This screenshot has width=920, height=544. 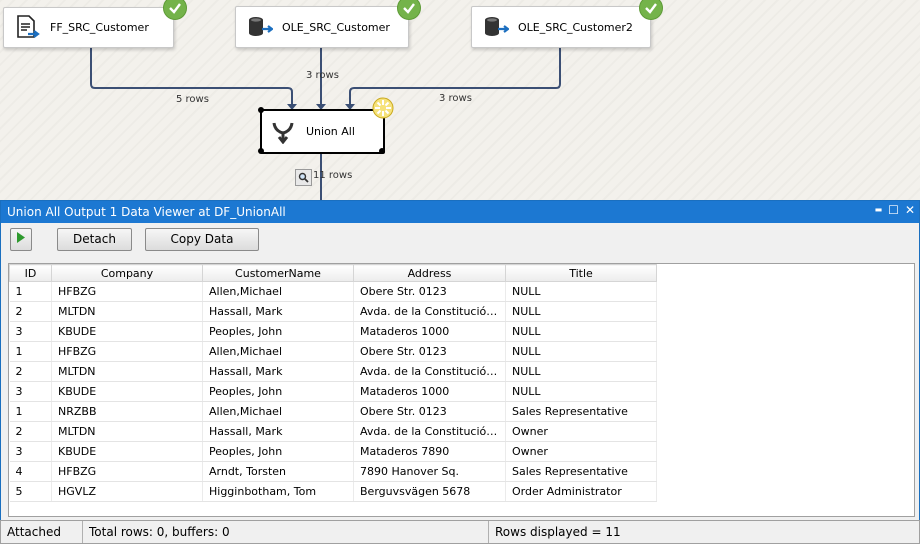 I want to click on cell-id: 5, so click(x=30, y=491).